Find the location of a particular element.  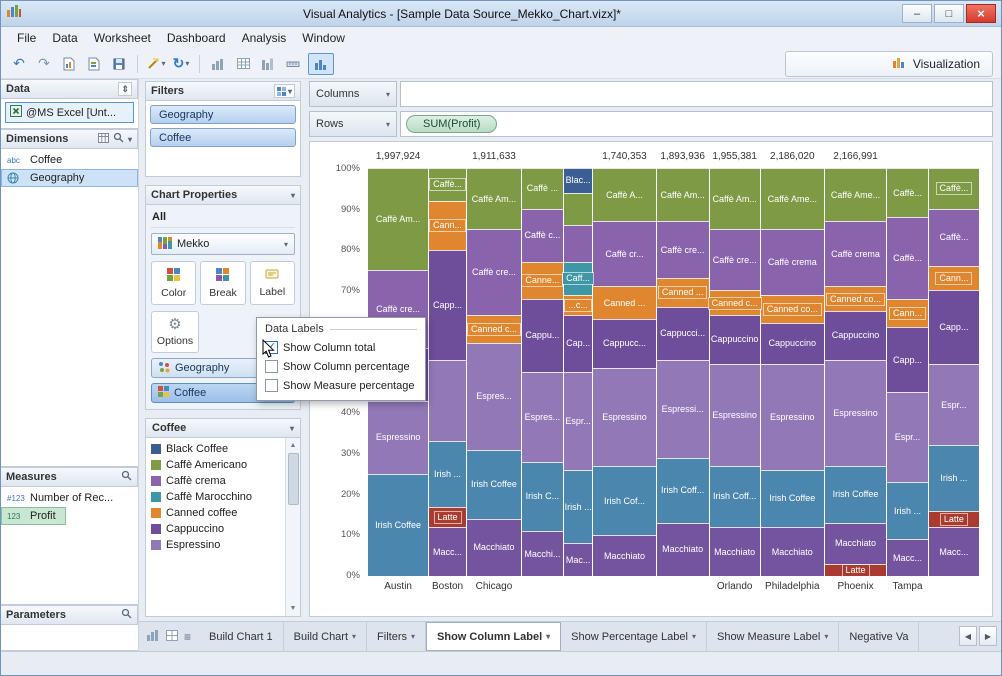

tab-show-column-label: Show Column Label ▾ is located at coordinates (494, 636).